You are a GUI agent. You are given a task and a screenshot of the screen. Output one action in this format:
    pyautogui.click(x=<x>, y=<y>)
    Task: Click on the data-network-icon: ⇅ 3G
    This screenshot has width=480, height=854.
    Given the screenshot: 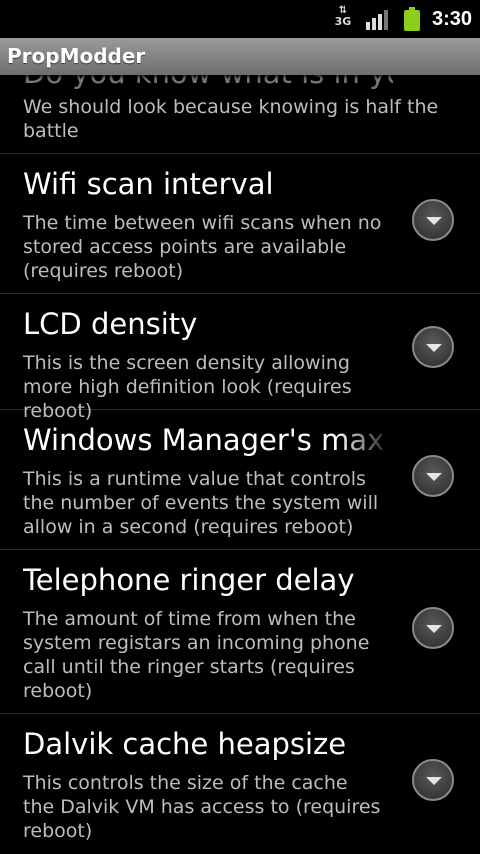 What is the action you would take?
    pyautogui.click(x=343, y=16)
    